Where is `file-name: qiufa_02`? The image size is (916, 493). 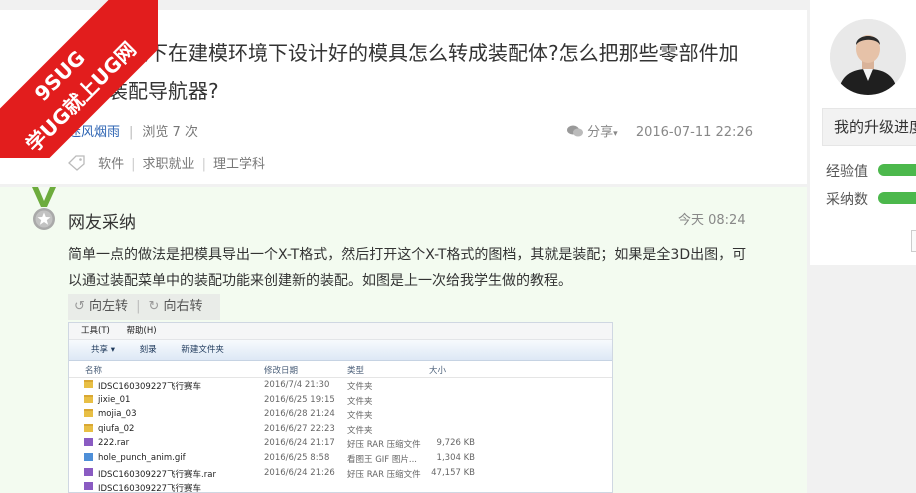
file-name: qiufa_02 is located at coordinates (116, 428).